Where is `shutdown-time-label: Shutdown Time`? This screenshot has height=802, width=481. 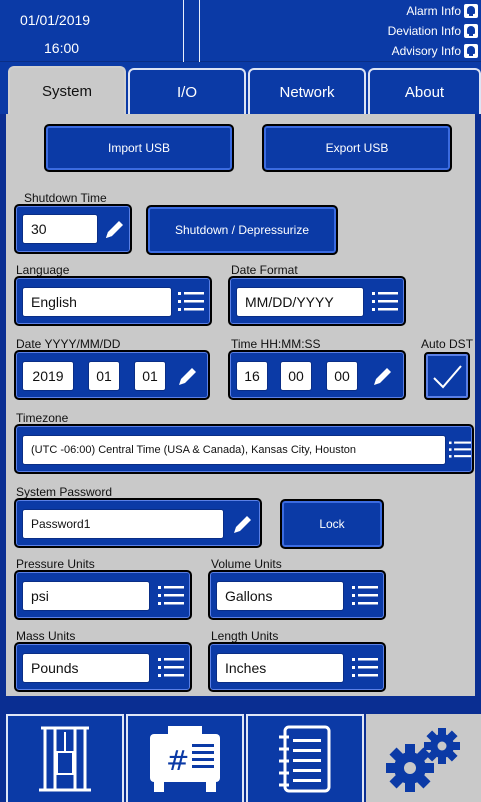 shutdown-time-label: Shutdown Time is located at coordinates (65, 198).